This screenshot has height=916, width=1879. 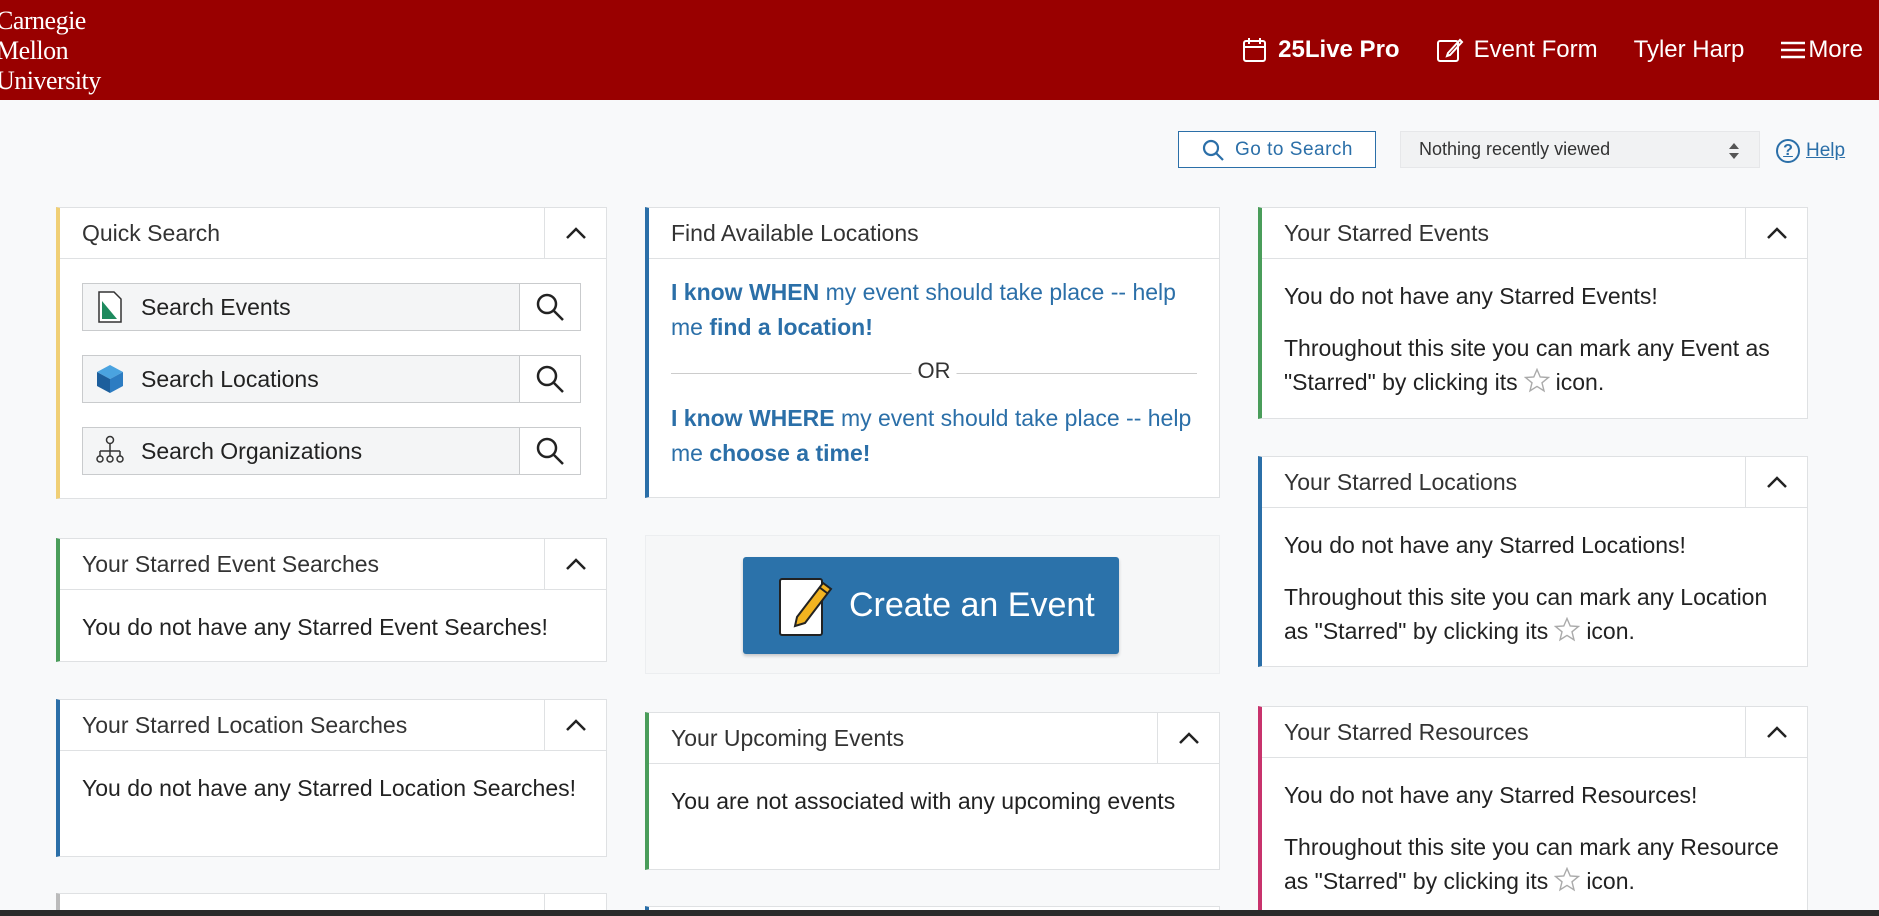 What do you see at coordinates (791, 327) in the screenshot?
I see `find-location-strong: find a location!` at bounding box center [791, 327].